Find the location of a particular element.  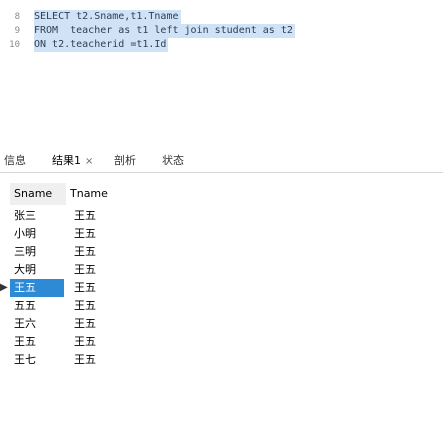

tab-info: 信息 is located at coordinates (15, 161).